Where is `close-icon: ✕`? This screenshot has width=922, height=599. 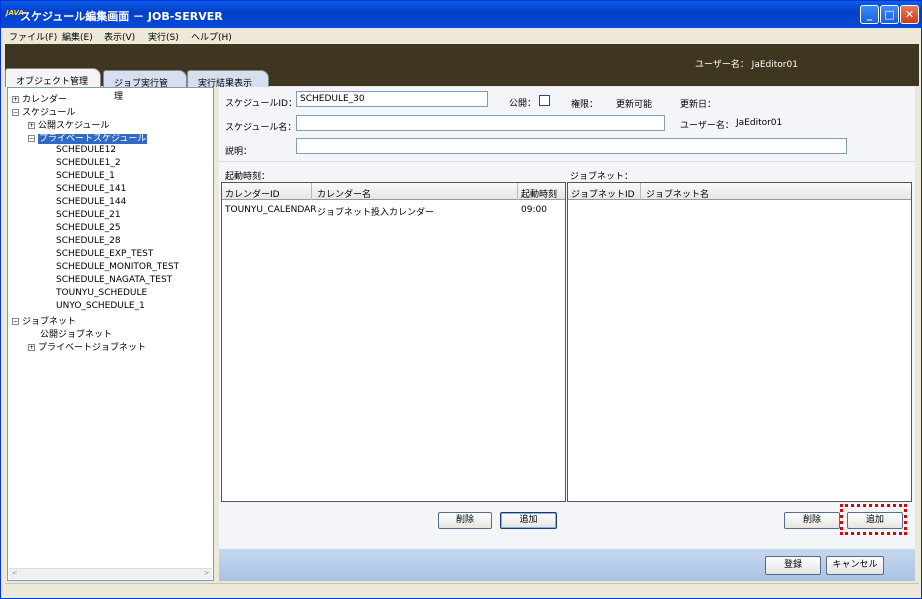 close-icon: ✕ is located at coordinates (909, 14).